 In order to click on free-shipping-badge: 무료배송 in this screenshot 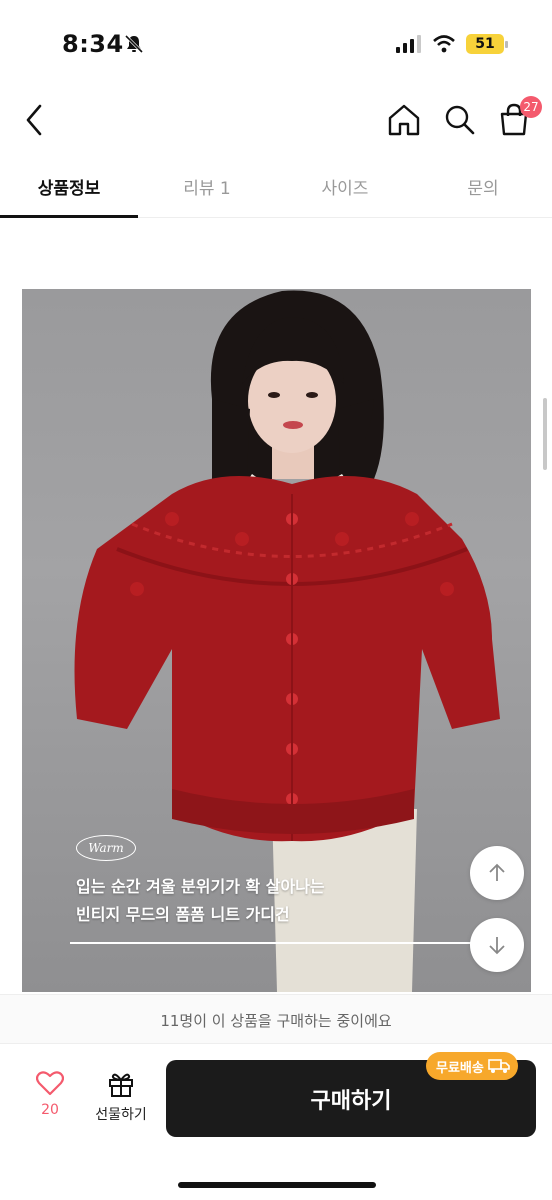, I will do `click(472, 1066)`.